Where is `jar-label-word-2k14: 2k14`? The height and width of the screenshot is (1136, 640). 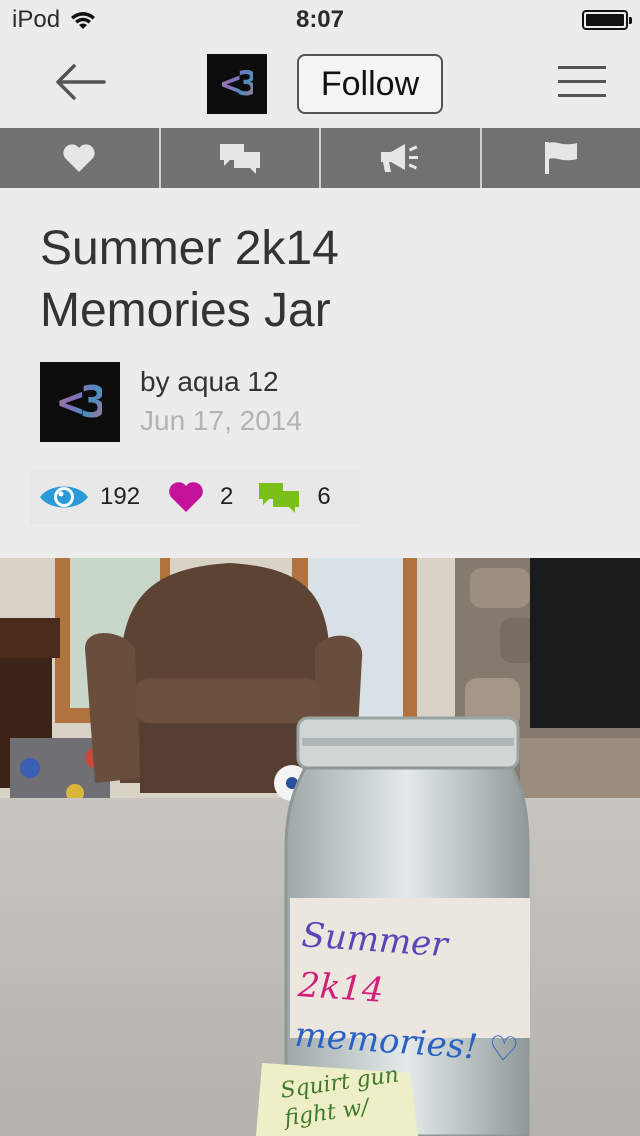
jar-label-word-2k14: 2k14 is located at coordinates (340, 988).